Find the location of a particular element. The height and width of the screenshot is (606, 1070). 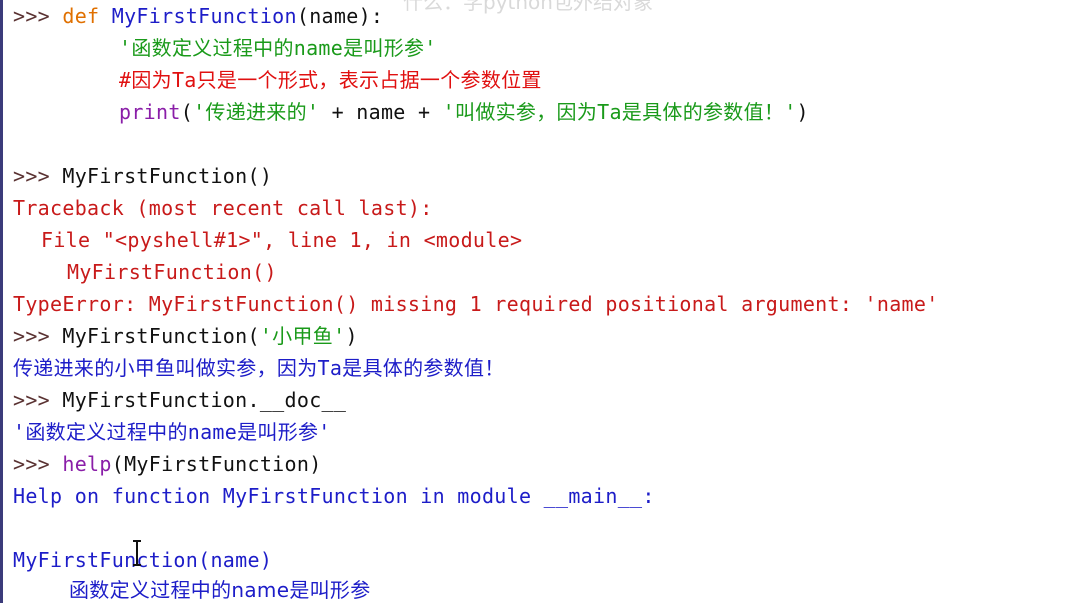

shell-line-call-noarg: >>> MyFirstFunction() is located at coordinates (142, 176).